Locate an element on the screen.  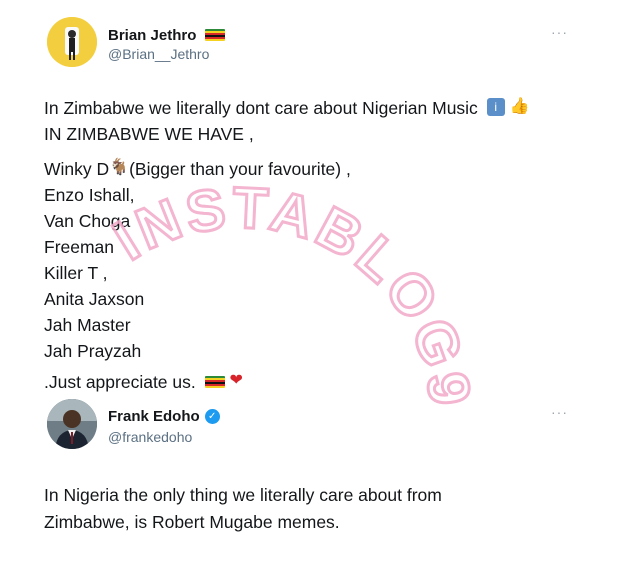
tweet-line: Winky D🐐(Bigger than your favourite) , is located at coordinates (197, 169).